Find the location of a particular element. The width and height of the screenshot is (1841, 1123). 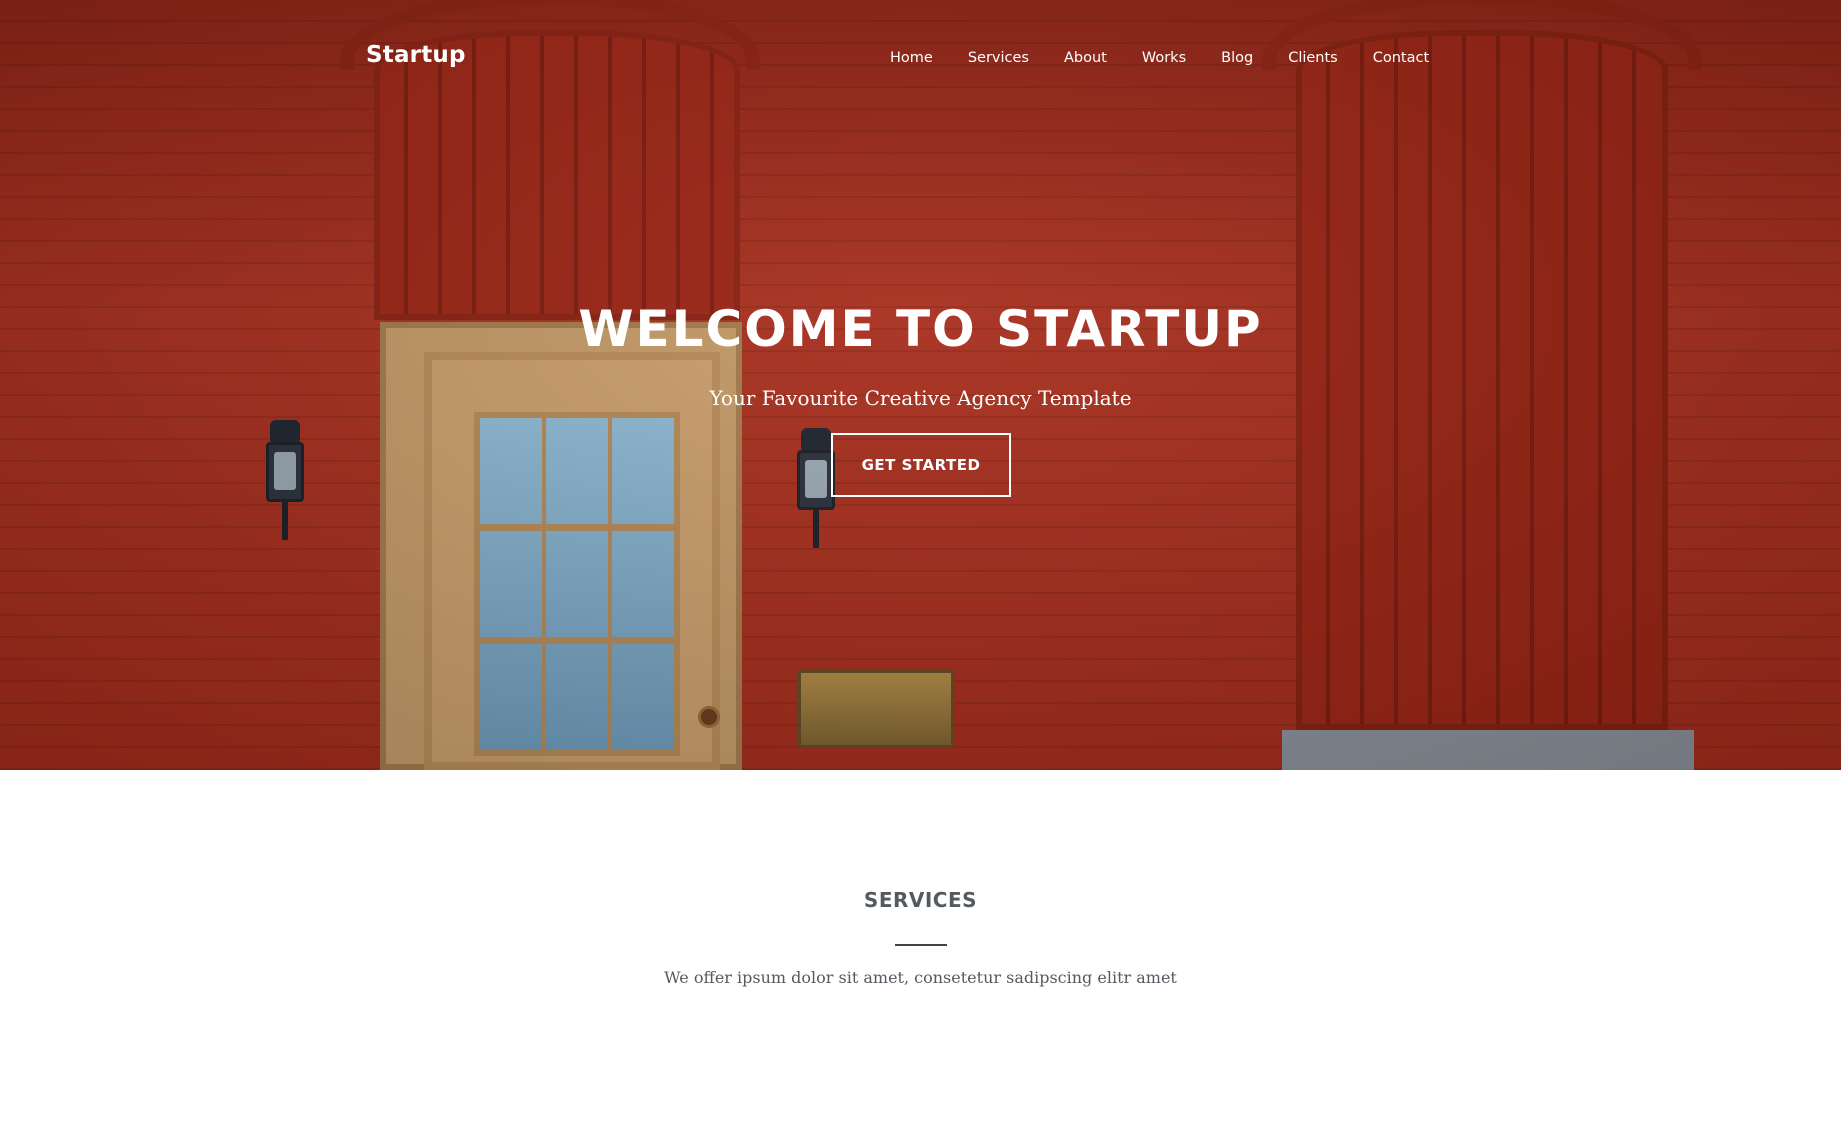

wall-lamp-left is located at coordinates (285, 480).